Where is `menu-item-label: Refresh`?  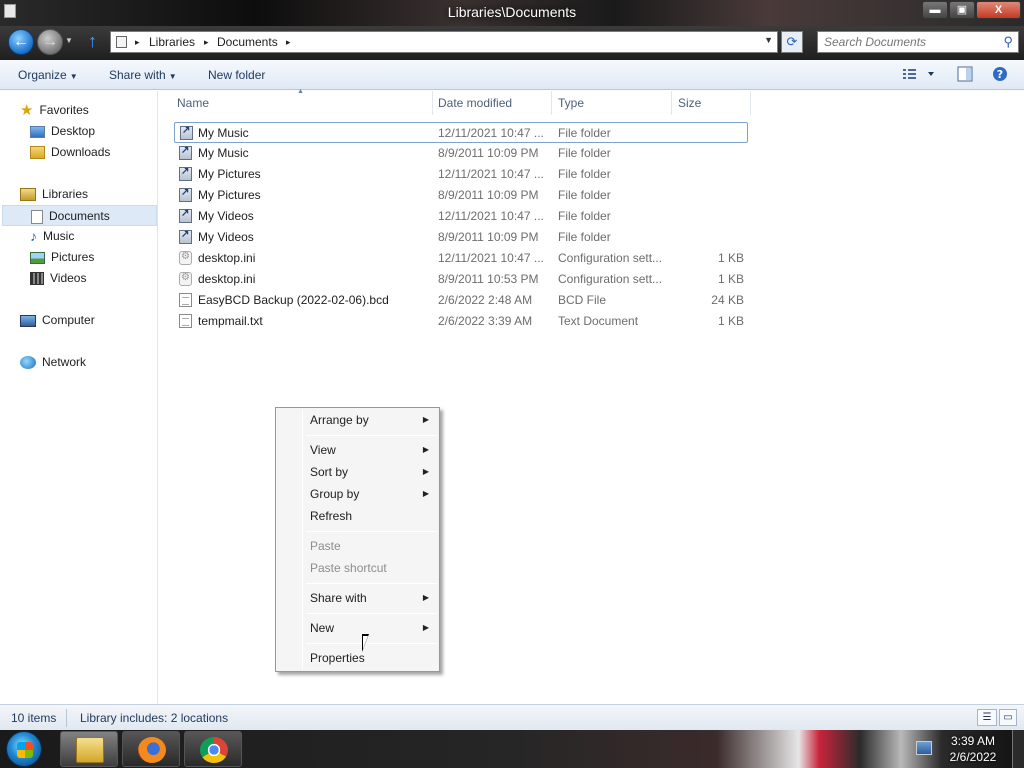 menu-item-label: Refresh is located at coordinates (331, 516).